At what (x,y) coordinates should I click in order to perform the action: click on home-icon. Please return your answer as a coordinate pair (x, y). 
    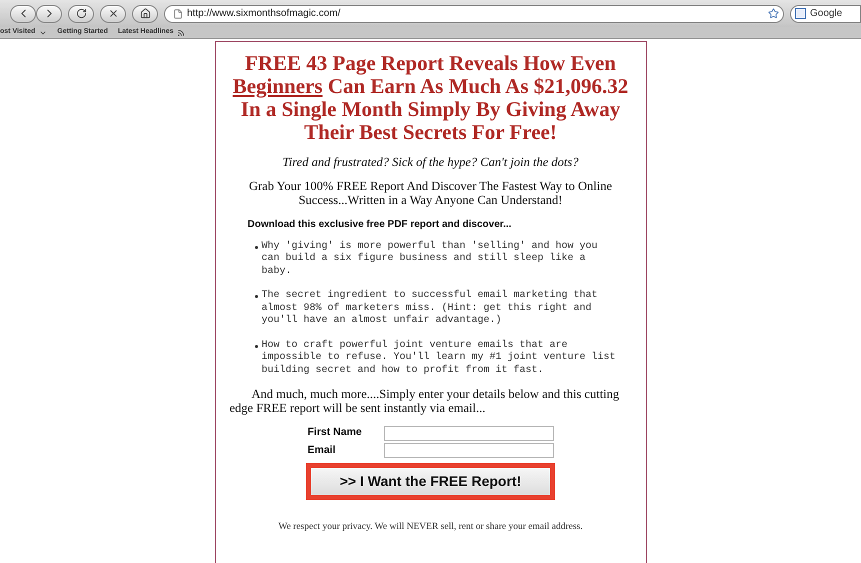
    Looking at the image, I should click on (145, 13).